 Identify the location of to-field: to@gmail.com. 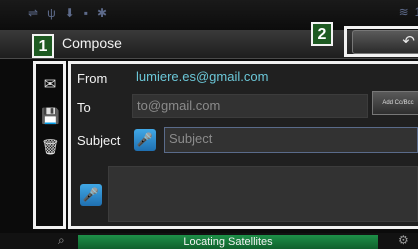
(250, 106).